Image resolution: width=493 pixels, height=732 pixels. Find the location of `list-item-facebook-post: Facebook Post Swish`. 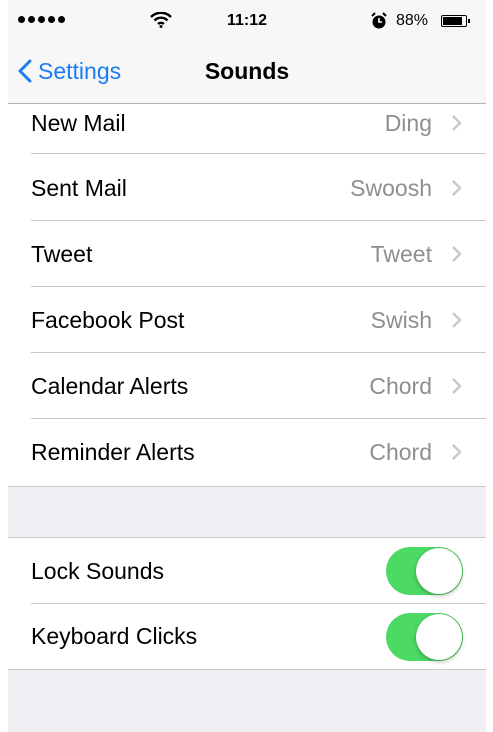

list-item-facebook-post: Facebook Post Swish is located at coordinates (247, 320).